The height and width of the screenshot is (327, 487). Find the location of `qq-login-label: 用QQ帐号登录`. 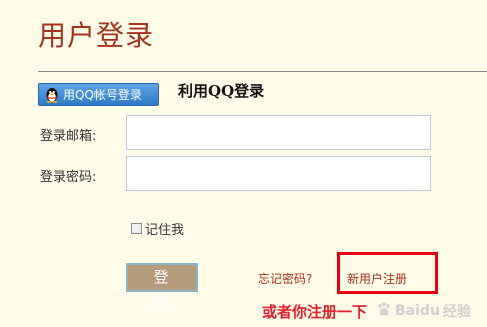

qq-login-label: 用QQ帐号登录 is located at coordinates (102, 95).